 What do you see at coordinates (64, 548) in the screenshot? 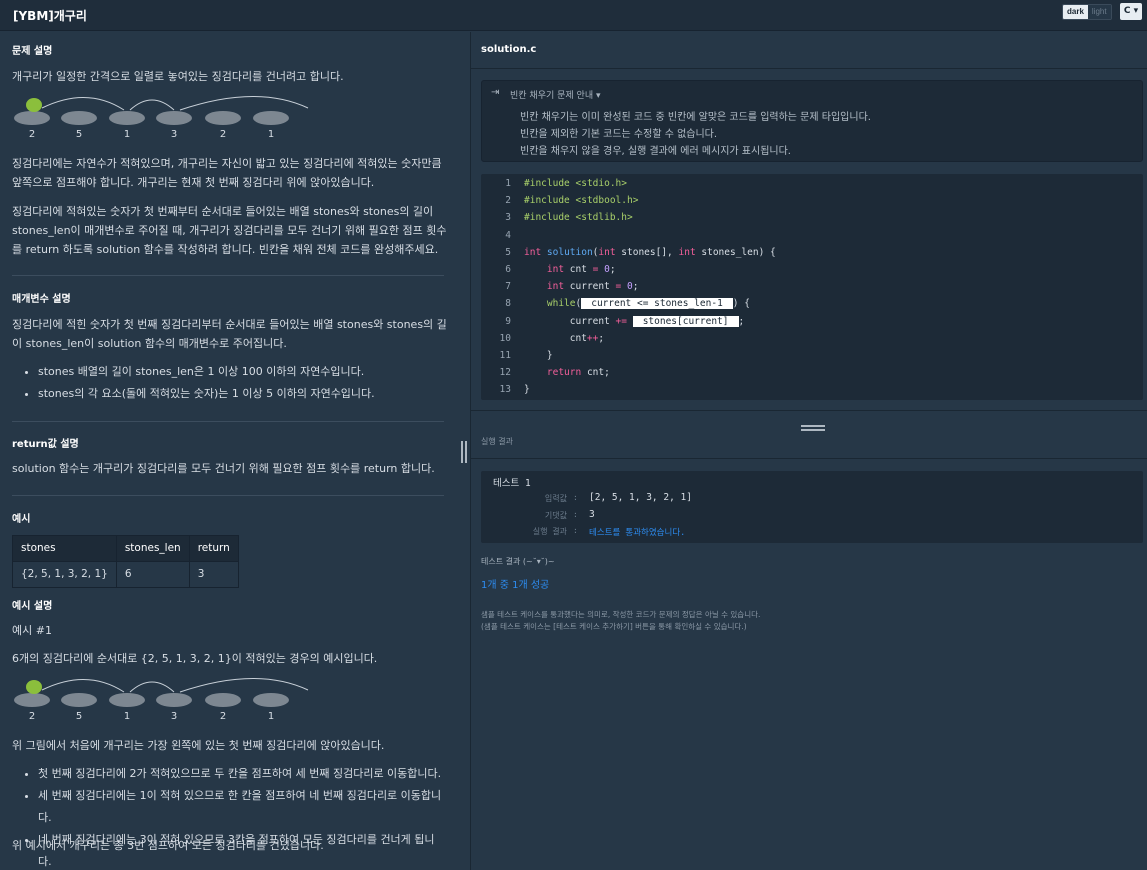
I see `table-header: stones` at bounding box center [64, 548].